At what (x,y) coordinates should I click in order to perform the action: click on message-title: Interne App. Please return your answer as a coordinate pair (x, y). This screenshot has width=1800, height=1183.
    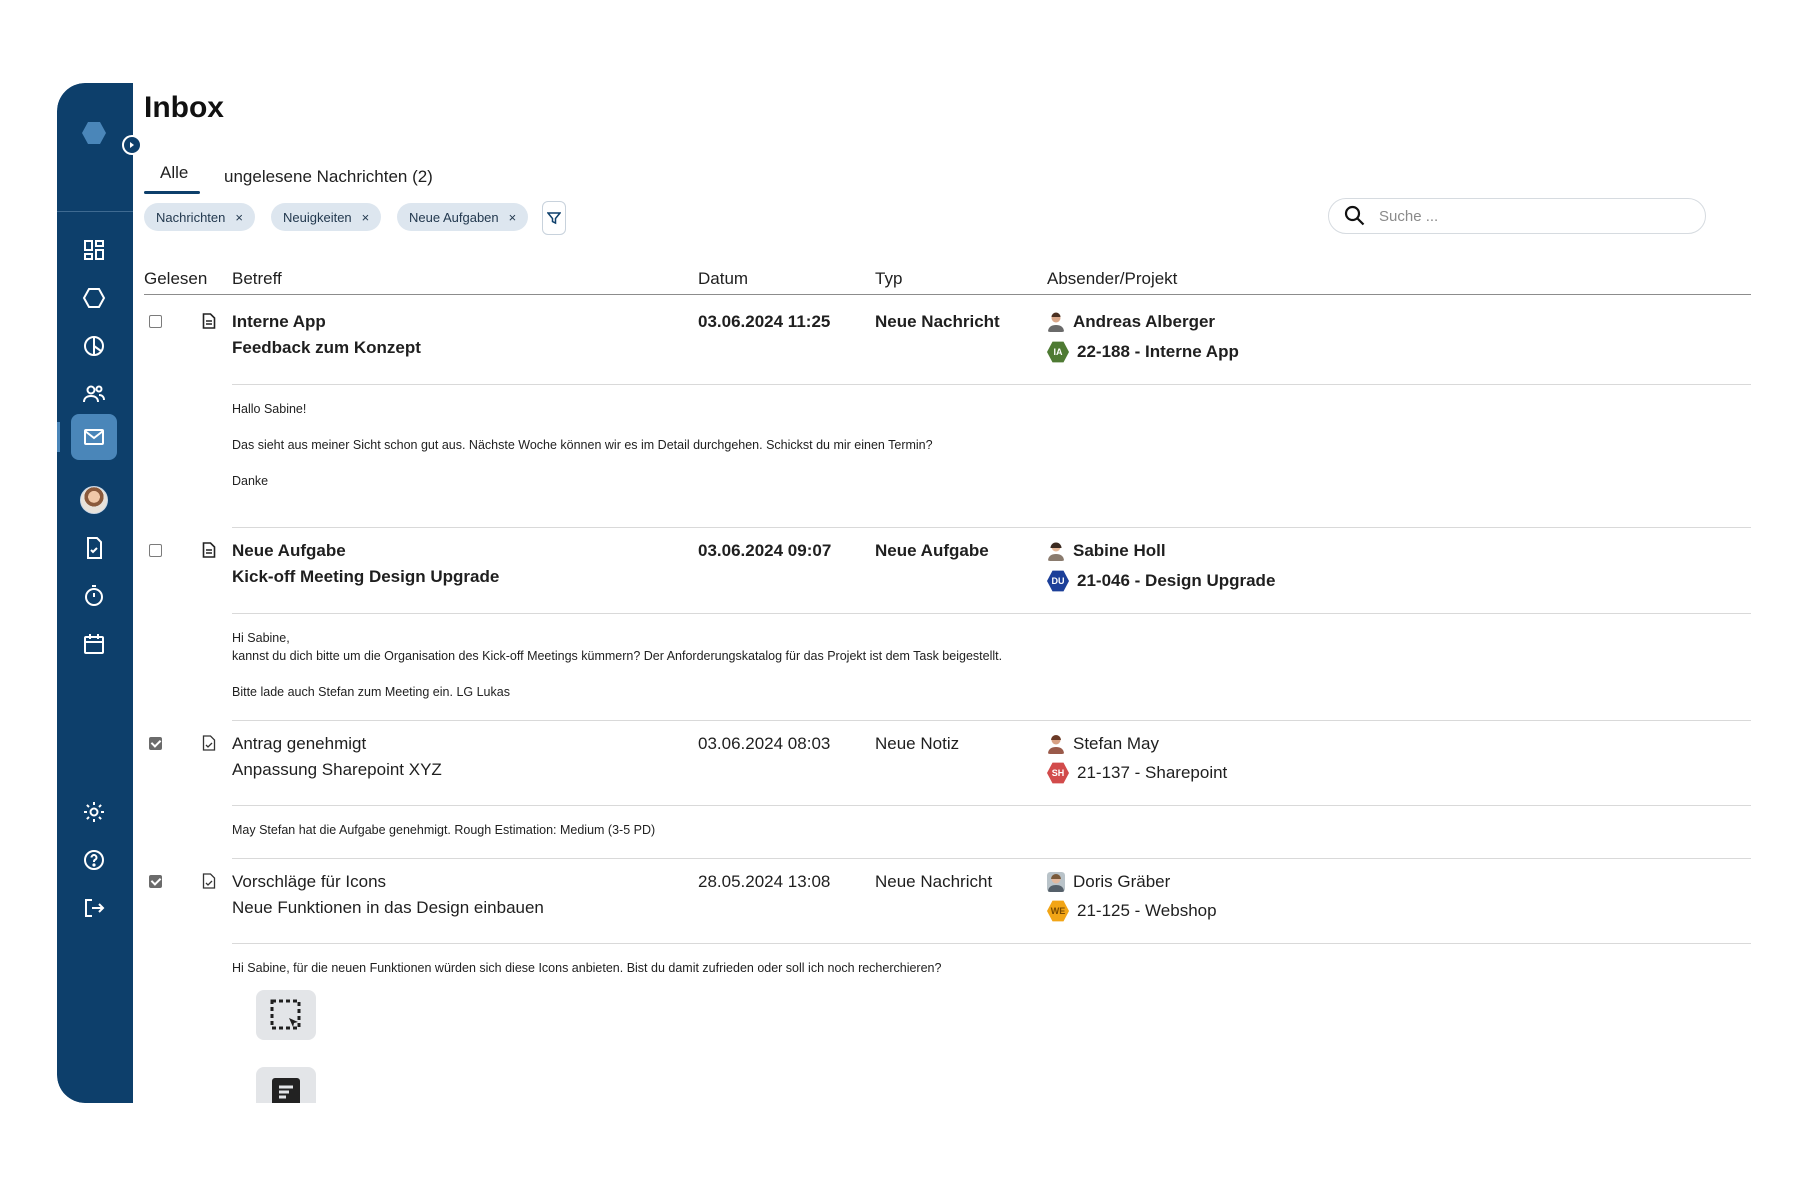
    Looking at the image, I should click on (279, 321).